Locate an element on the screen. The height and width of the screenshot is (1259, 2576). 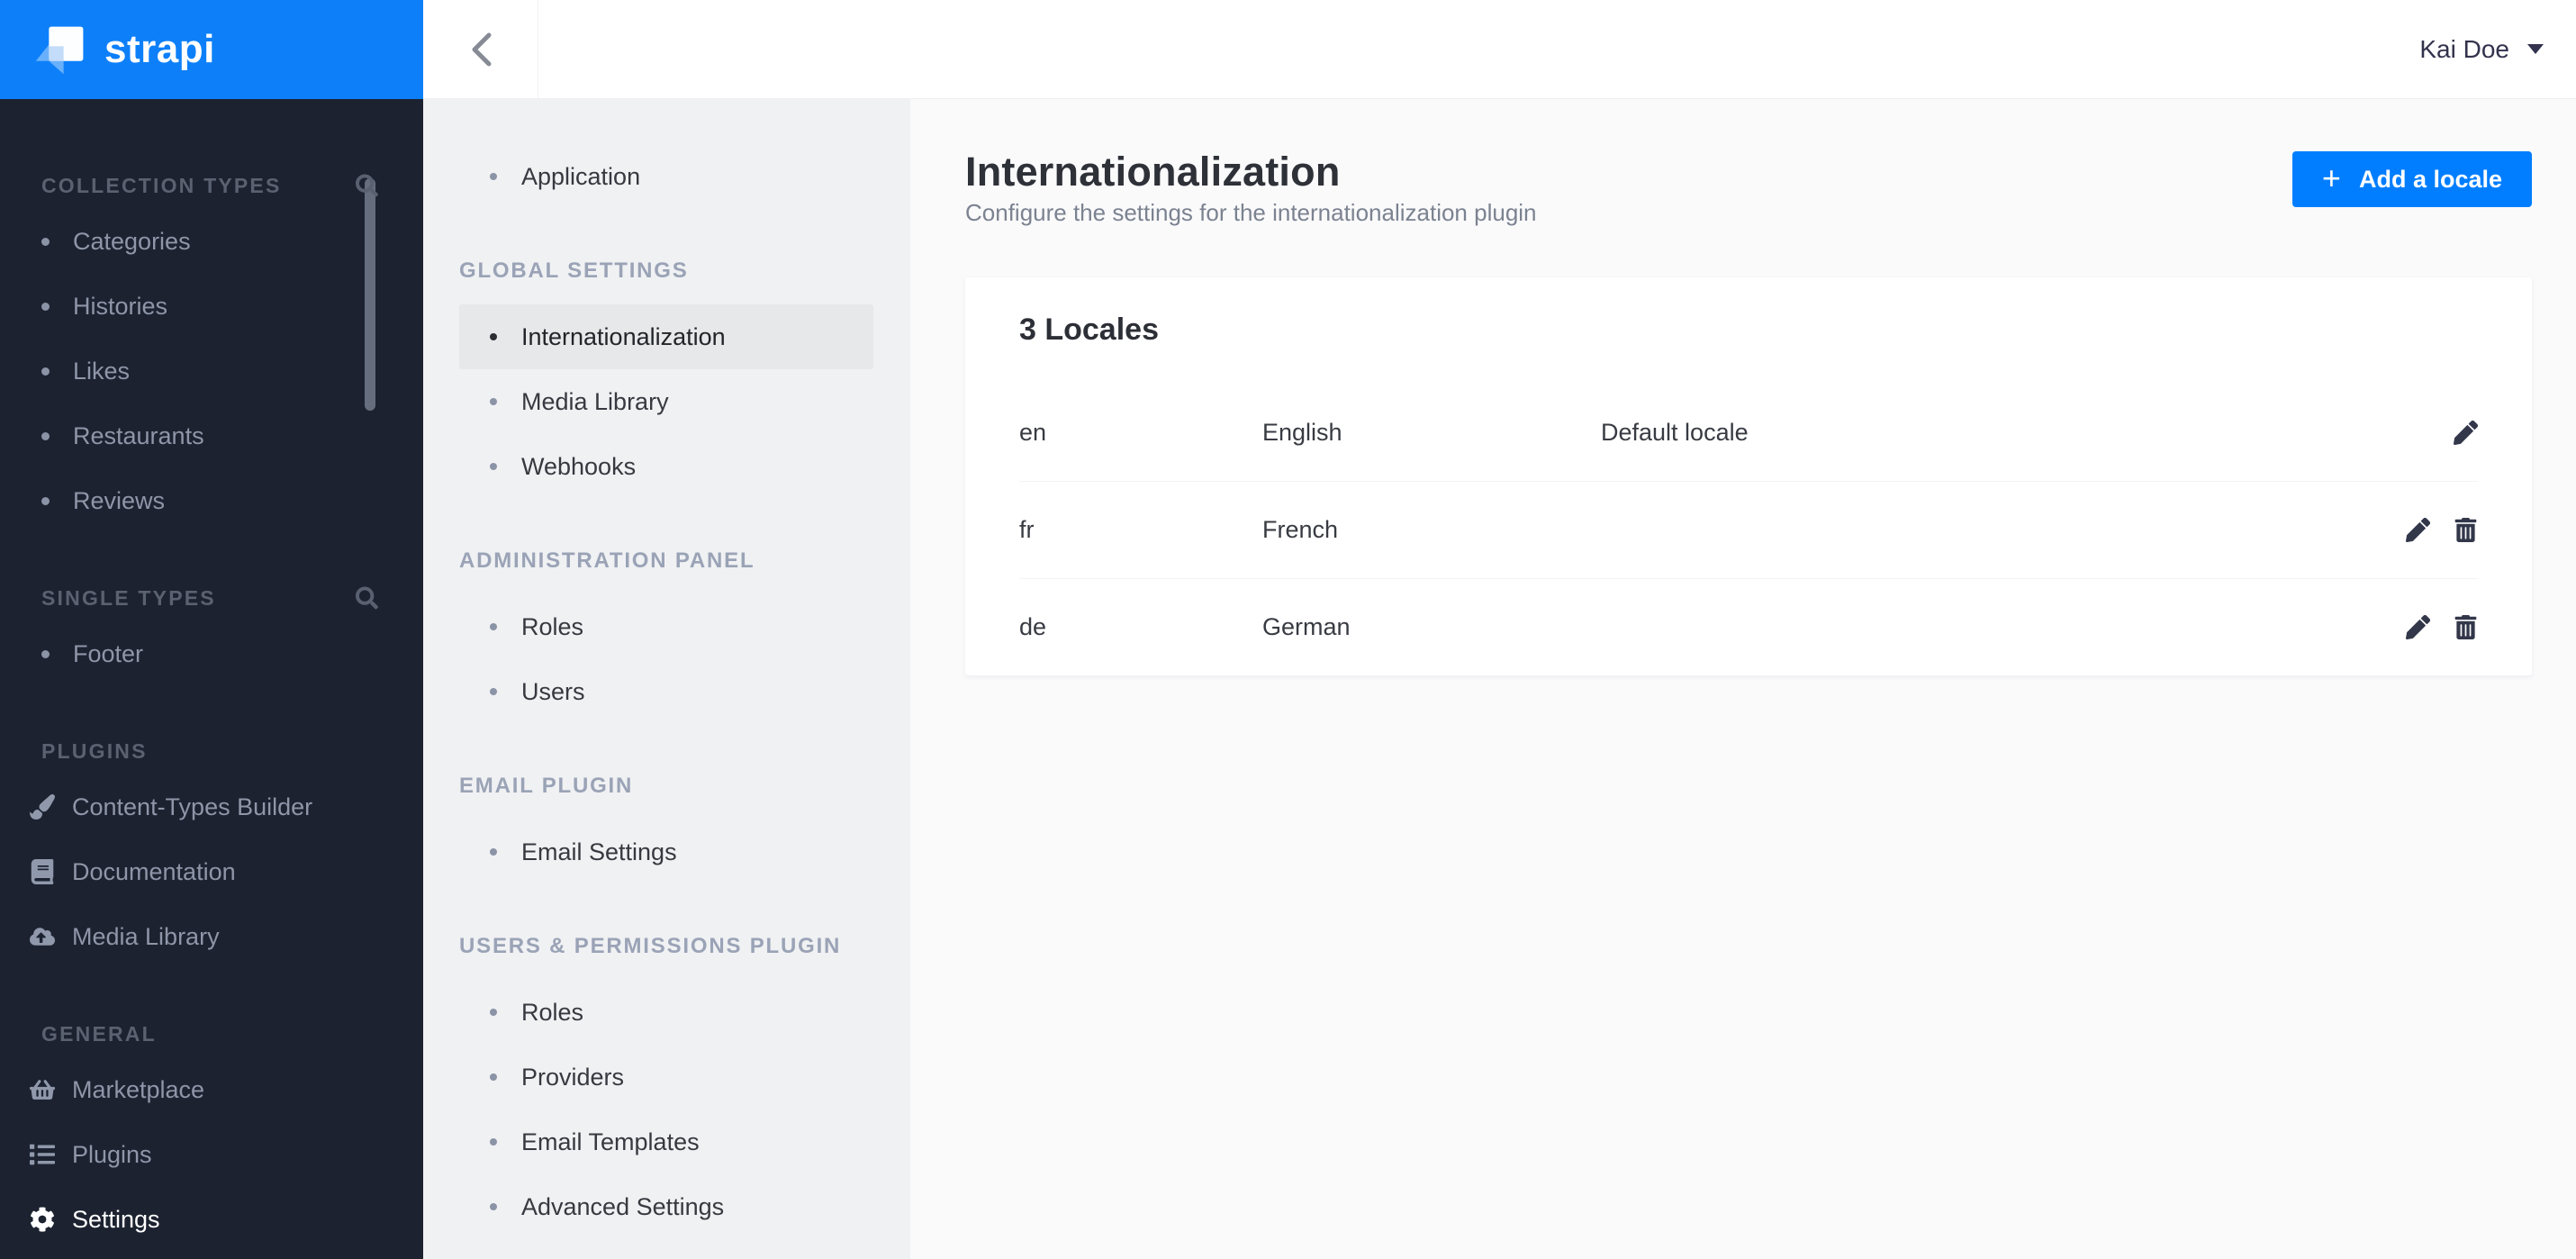
topbar: Kai Doe is located at coordinates (1499, 49).